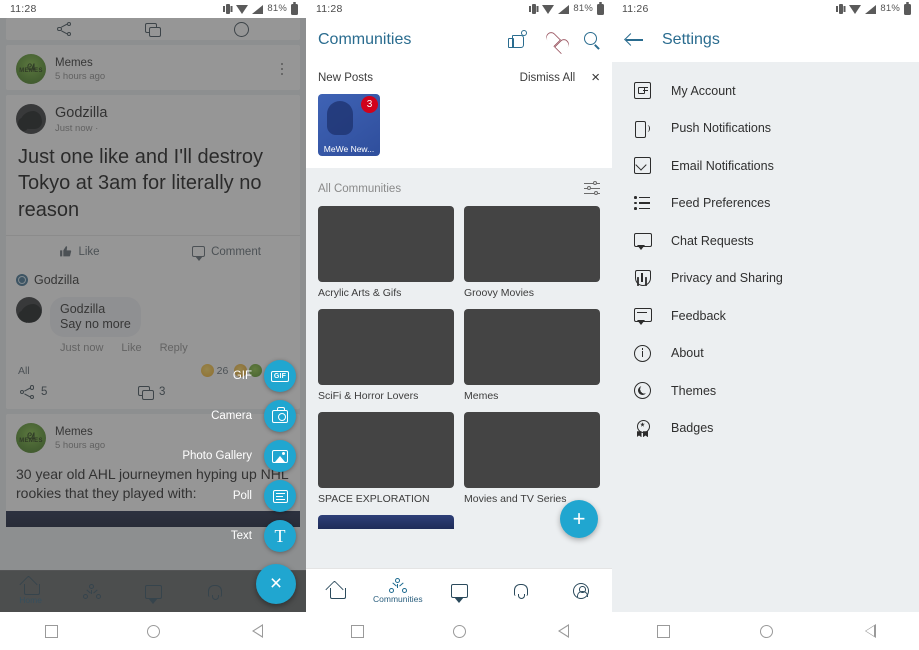 This screenshot has width=919, height=650. Describe the element at coordinates (765, 429) in the screenshot. I see `sidebar-item-badges: Badges` at that location.